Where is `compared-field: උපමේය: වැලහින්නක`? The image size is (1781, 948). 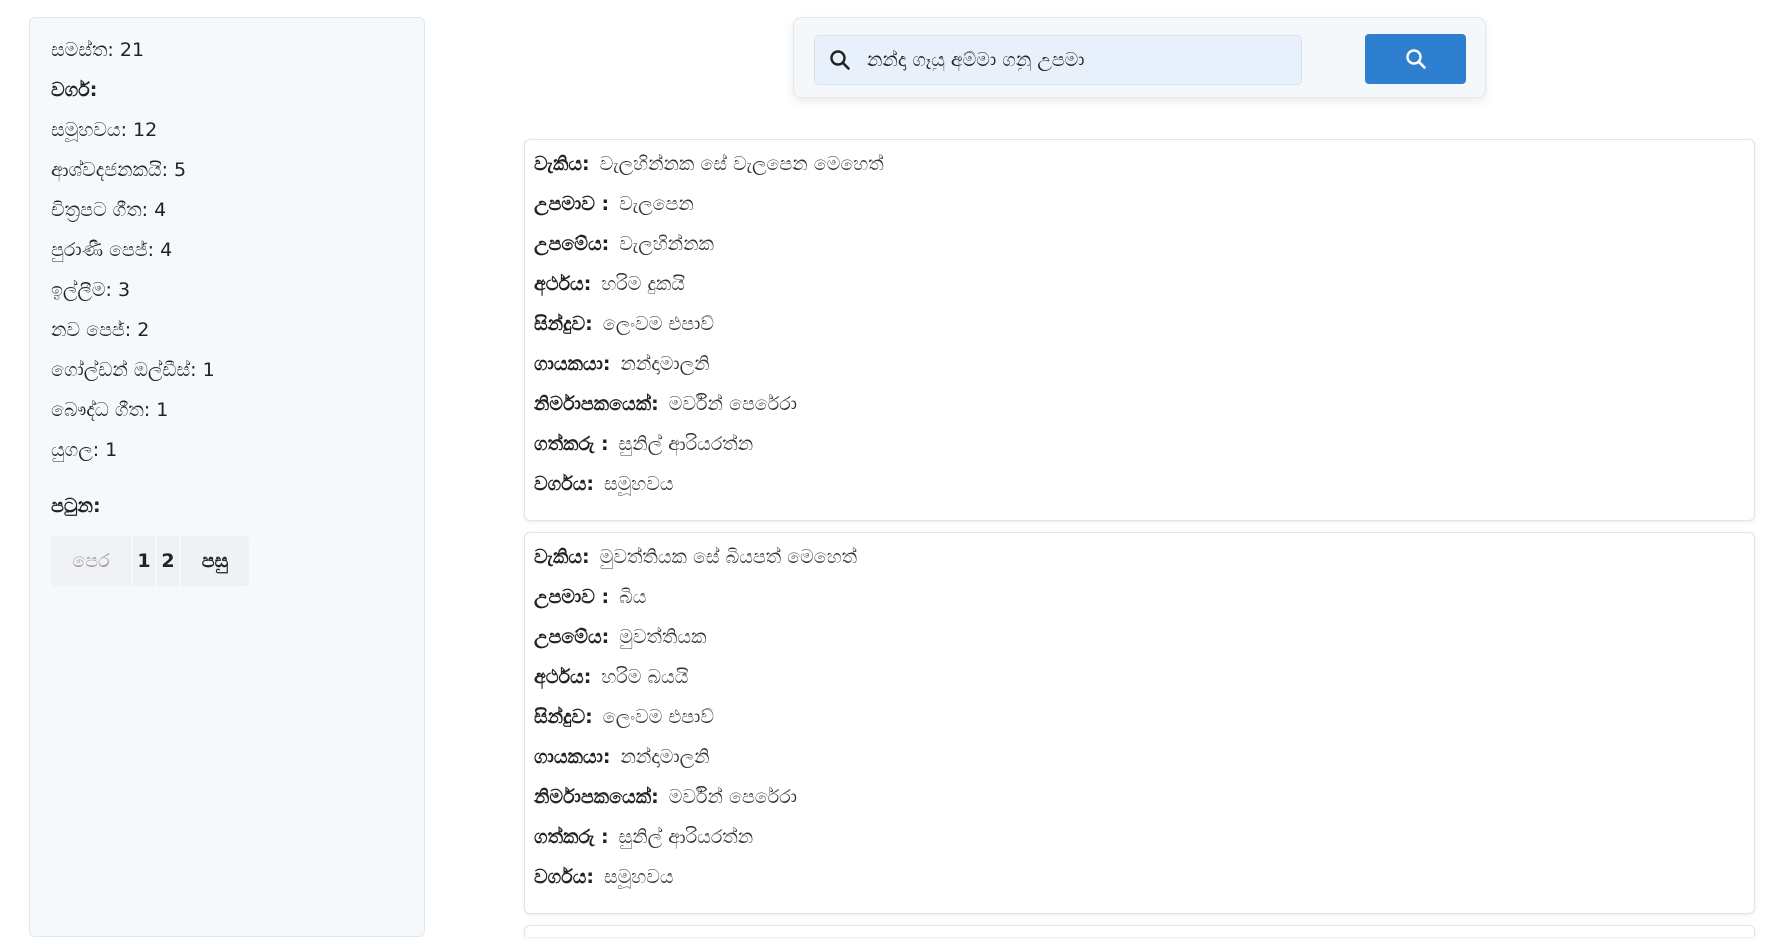
compared-field: උපමේය: වැලහින්නක is located at coordinates (1139, 252).